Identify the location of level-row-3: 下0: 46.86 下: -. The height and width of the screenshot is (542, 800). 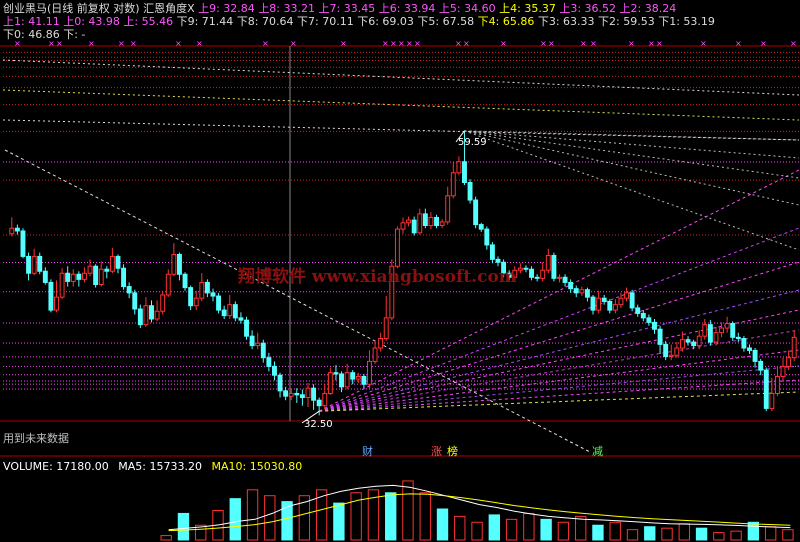
(44, 34).